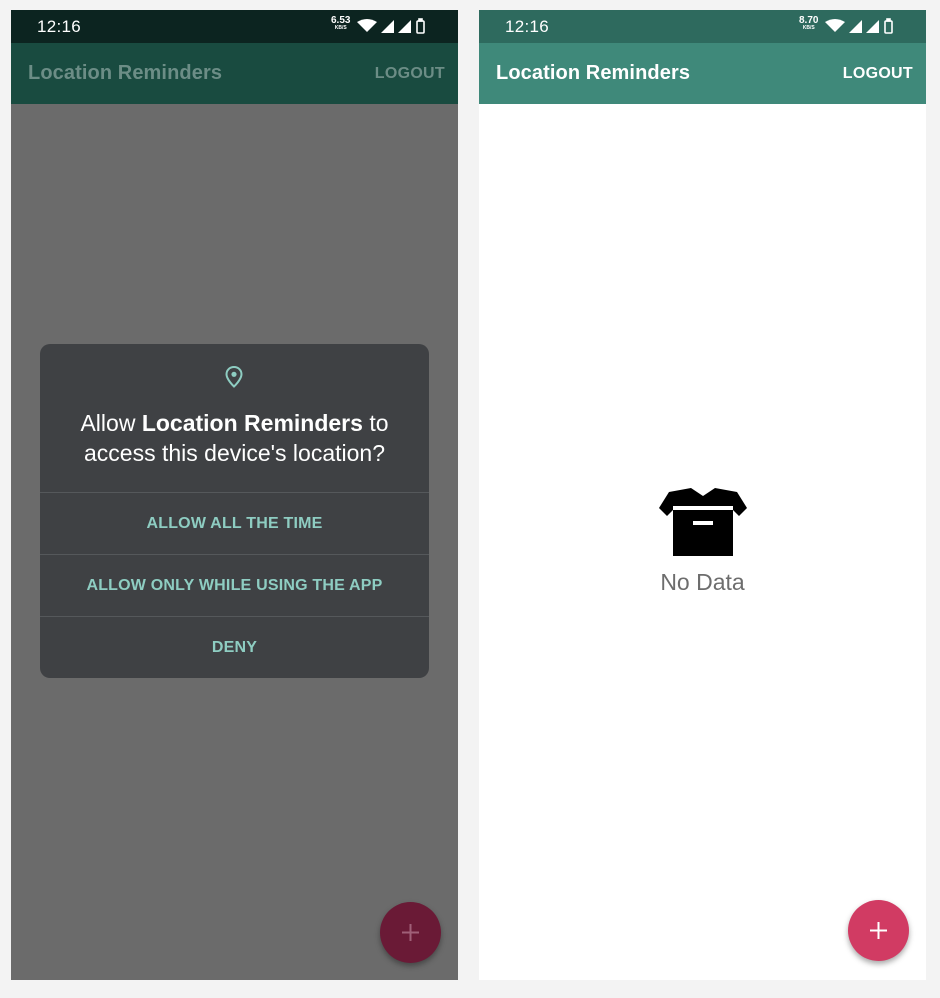  What do you see at coordinates (234, 647) in the screenshot?
I see `deny-button: DENY` at bounding box center [234, 647].